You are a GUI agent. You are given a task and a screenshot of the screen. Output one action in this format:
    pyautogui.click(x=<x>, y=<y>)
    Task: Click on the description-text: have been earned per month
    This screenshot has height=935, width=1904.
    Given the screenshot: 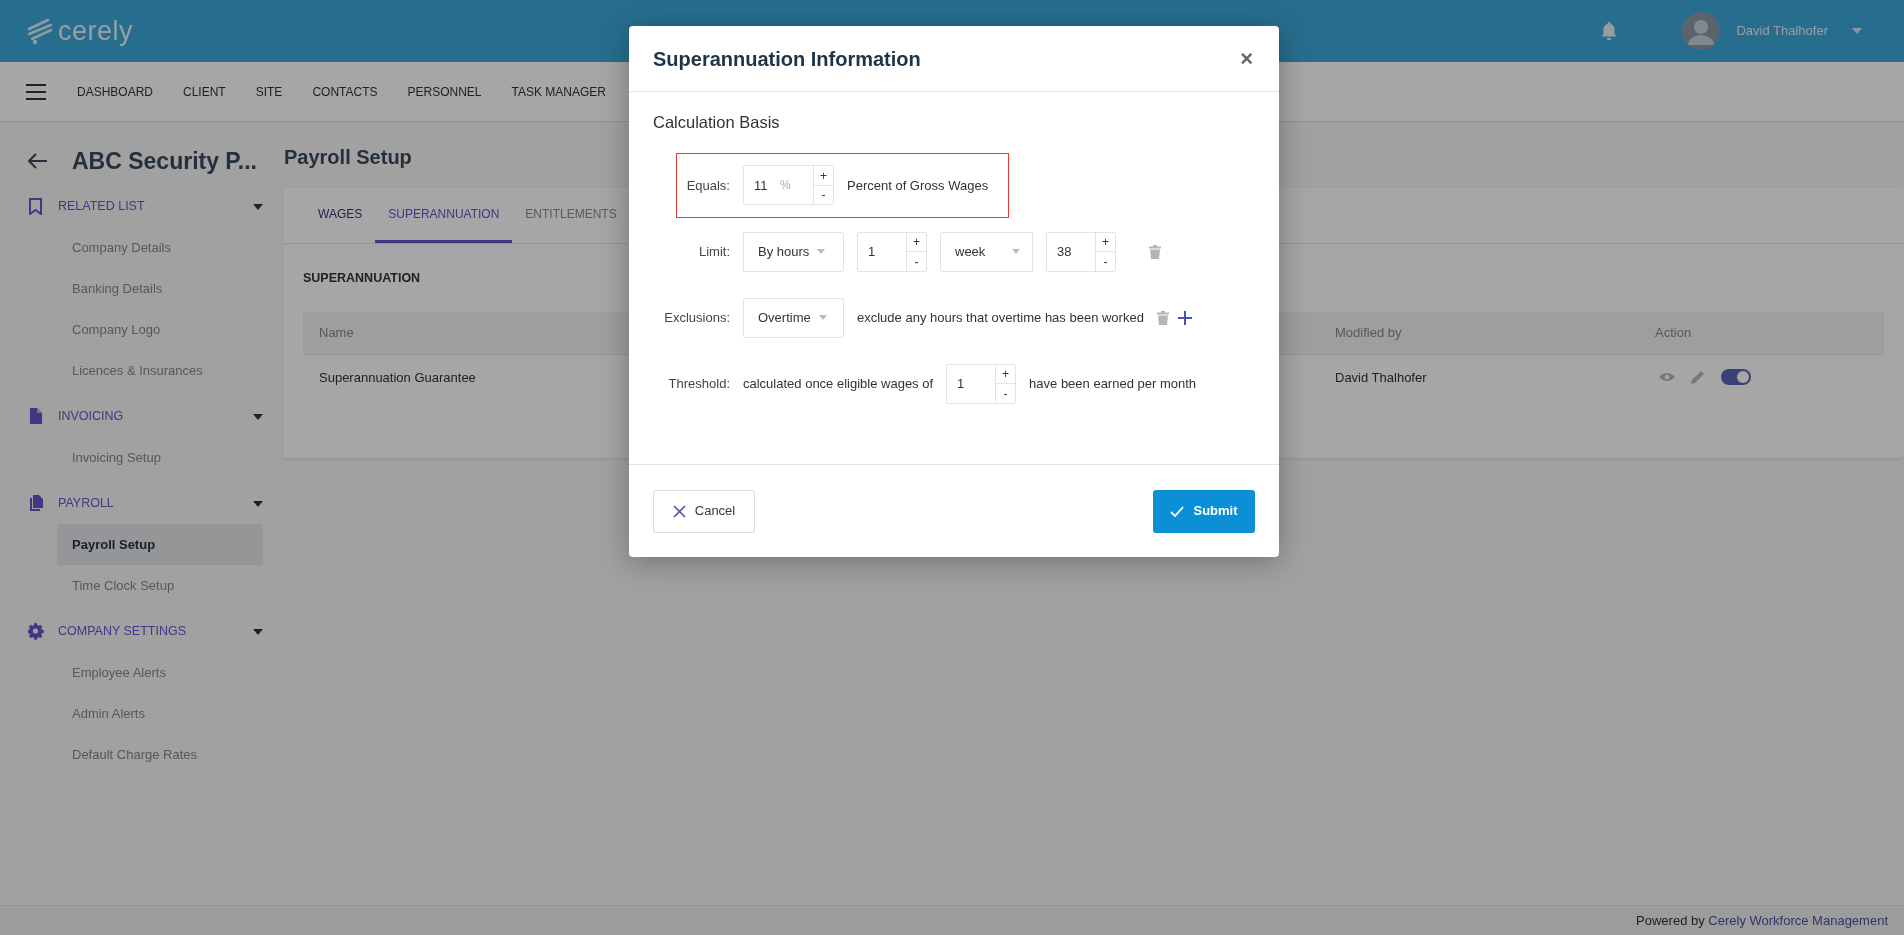 What is the action you would take?
    pyautogui.click(x=1113, y=384)
    